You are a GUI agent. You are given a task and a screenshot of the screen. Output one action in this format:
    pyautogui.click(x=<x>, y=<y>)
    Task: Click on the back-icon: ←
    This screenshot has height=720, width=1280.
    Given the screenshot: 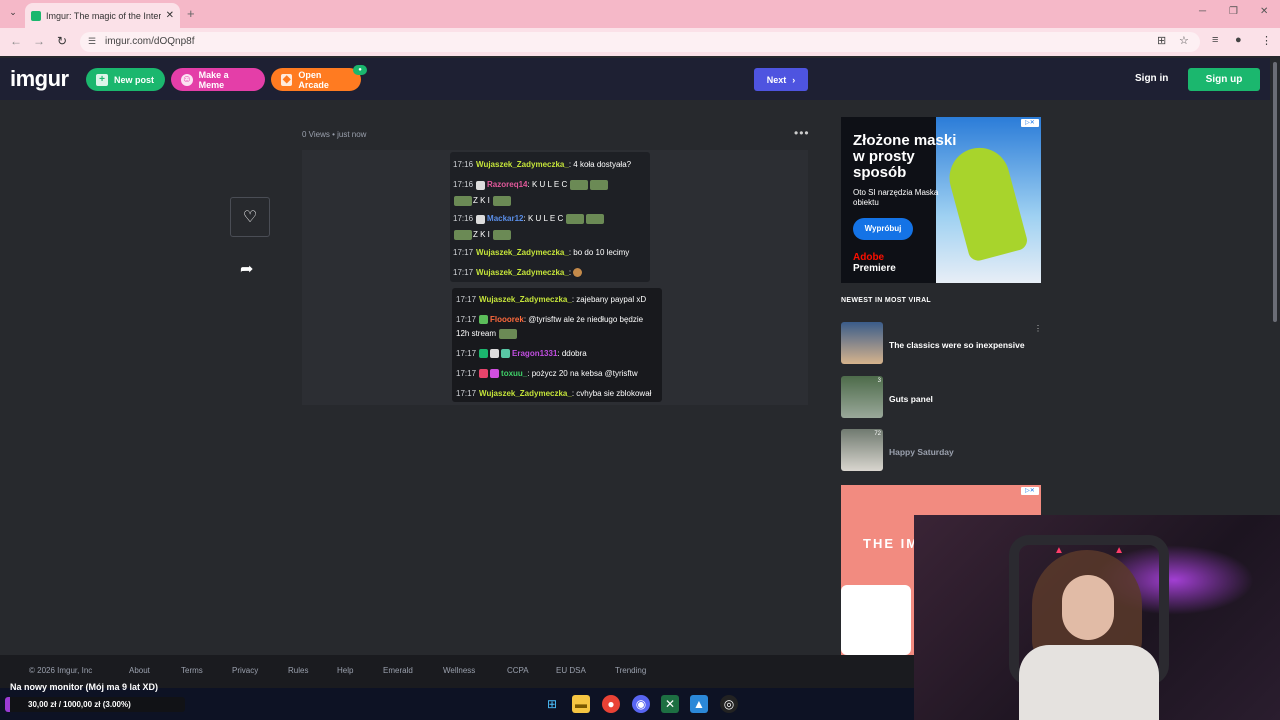 What is the action you would take?
    pyautogui.click(x=16, y=41)
    